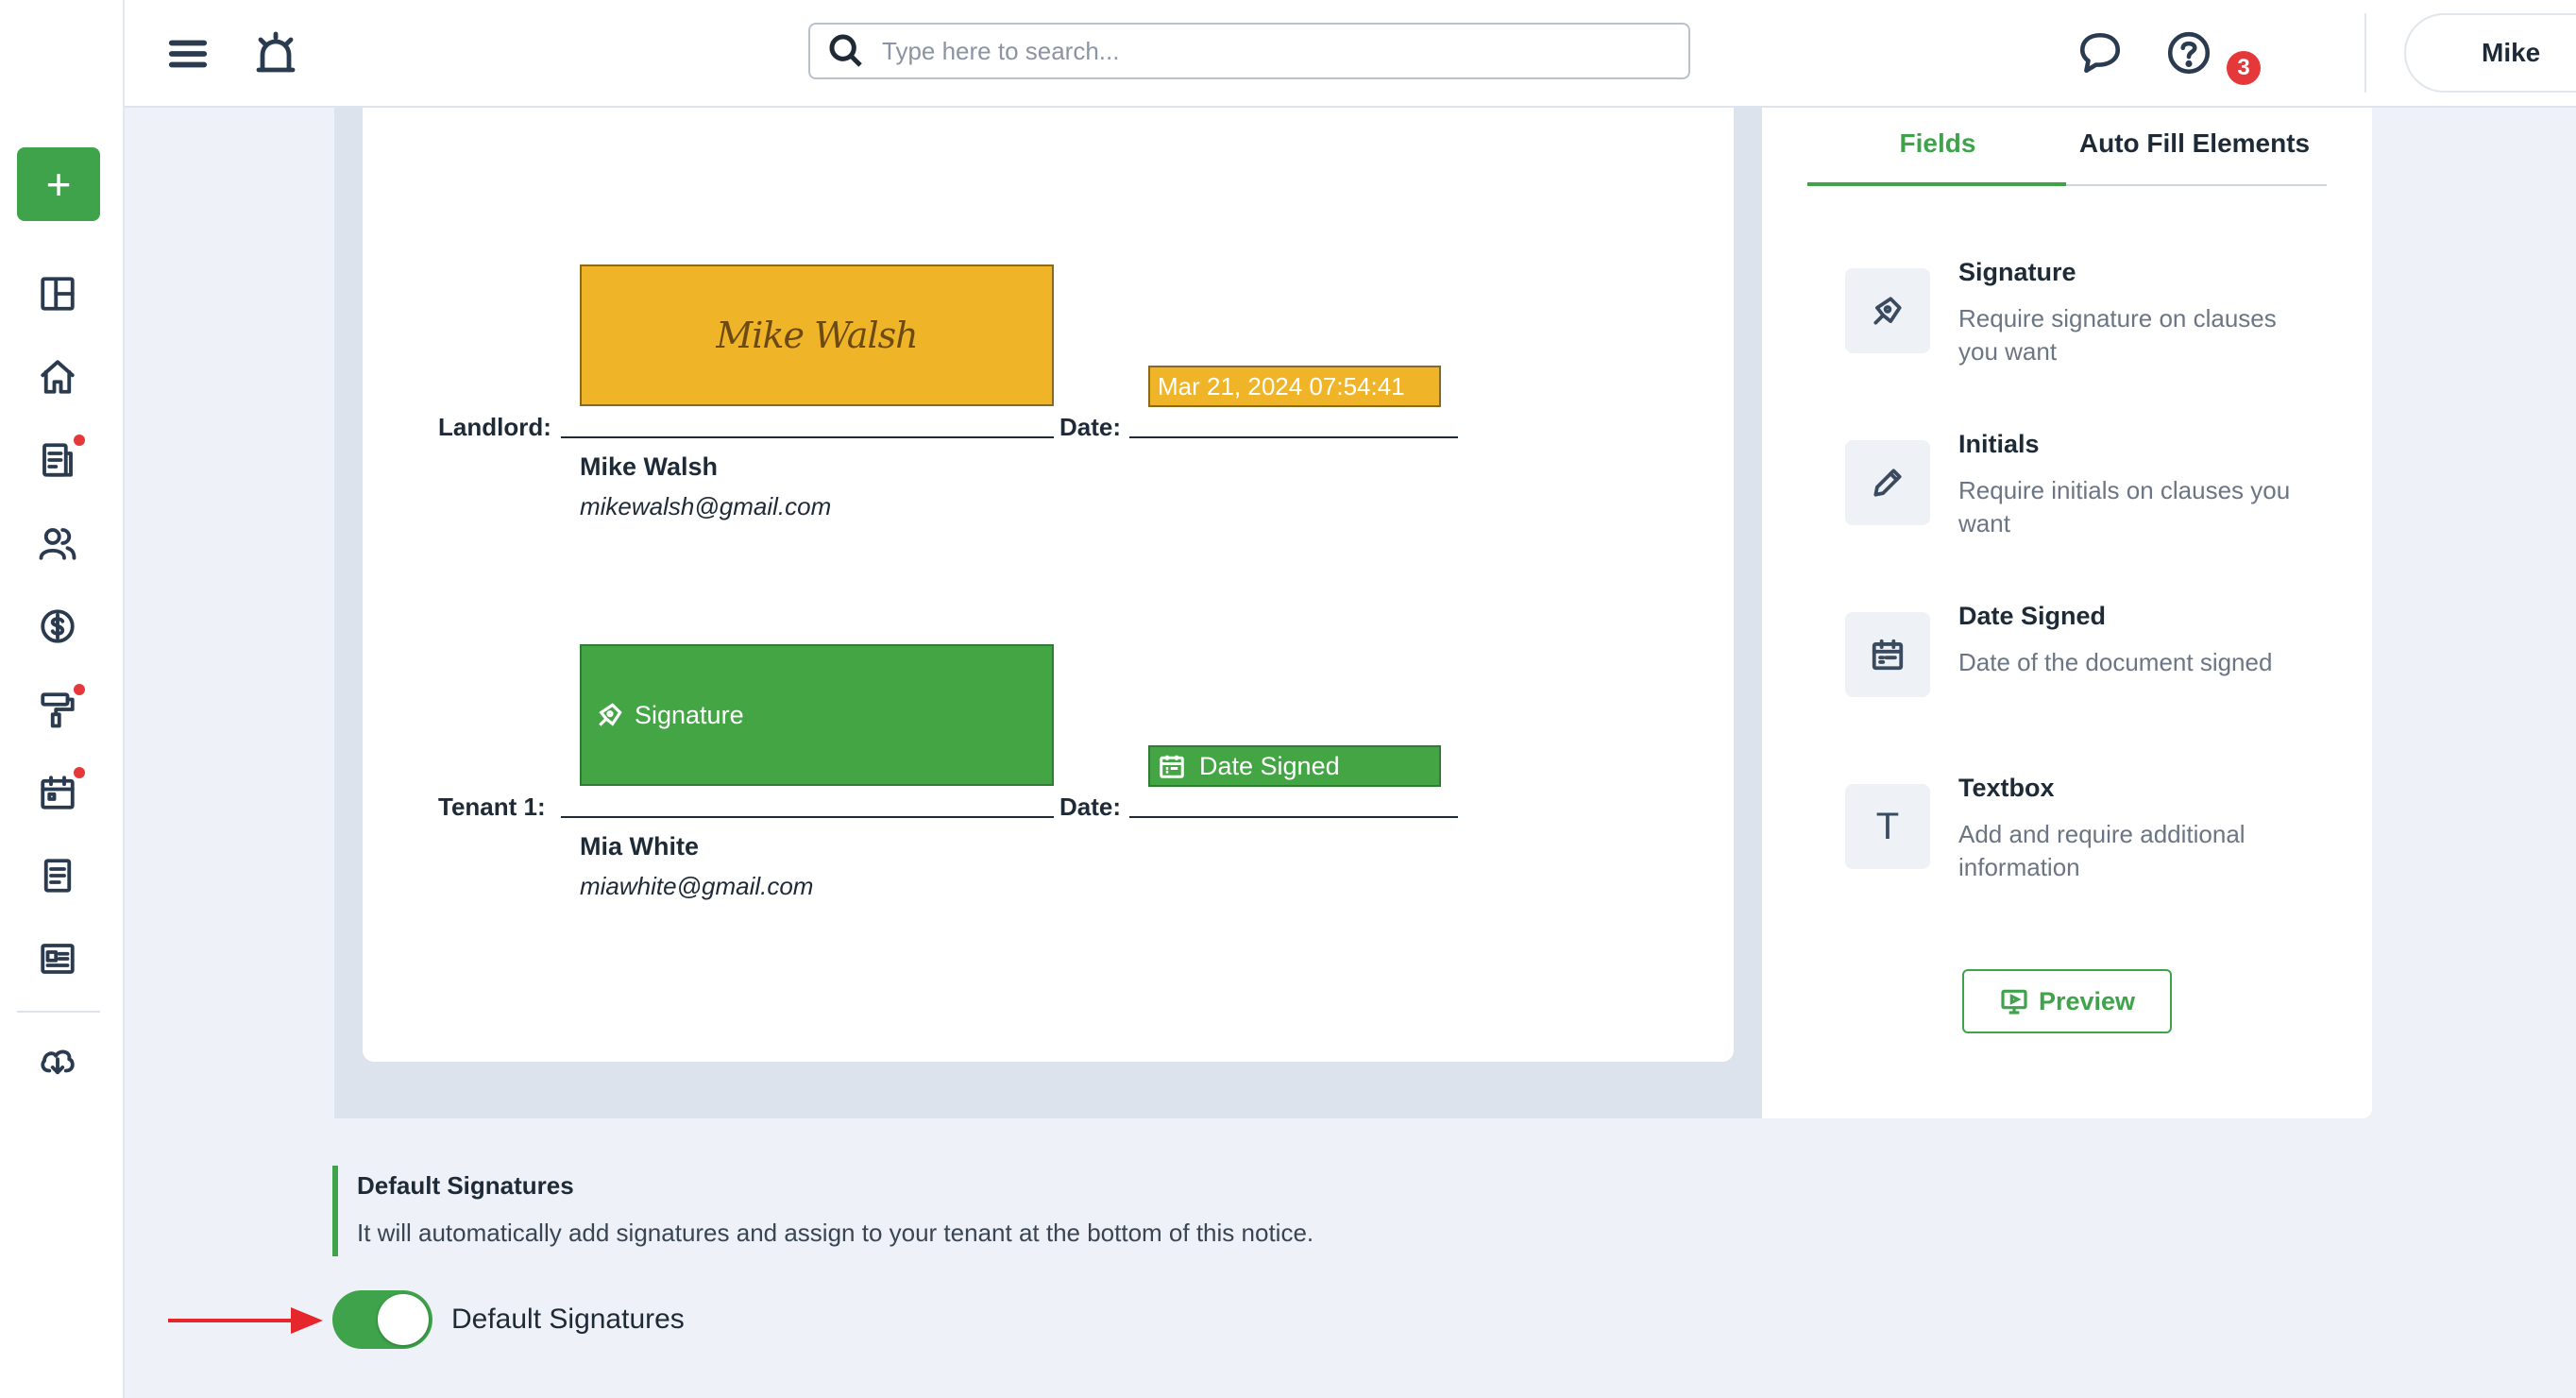 The height and width of the screenshot is (1398, 2576). I want to click on rail-divider, so click(58, 1012).